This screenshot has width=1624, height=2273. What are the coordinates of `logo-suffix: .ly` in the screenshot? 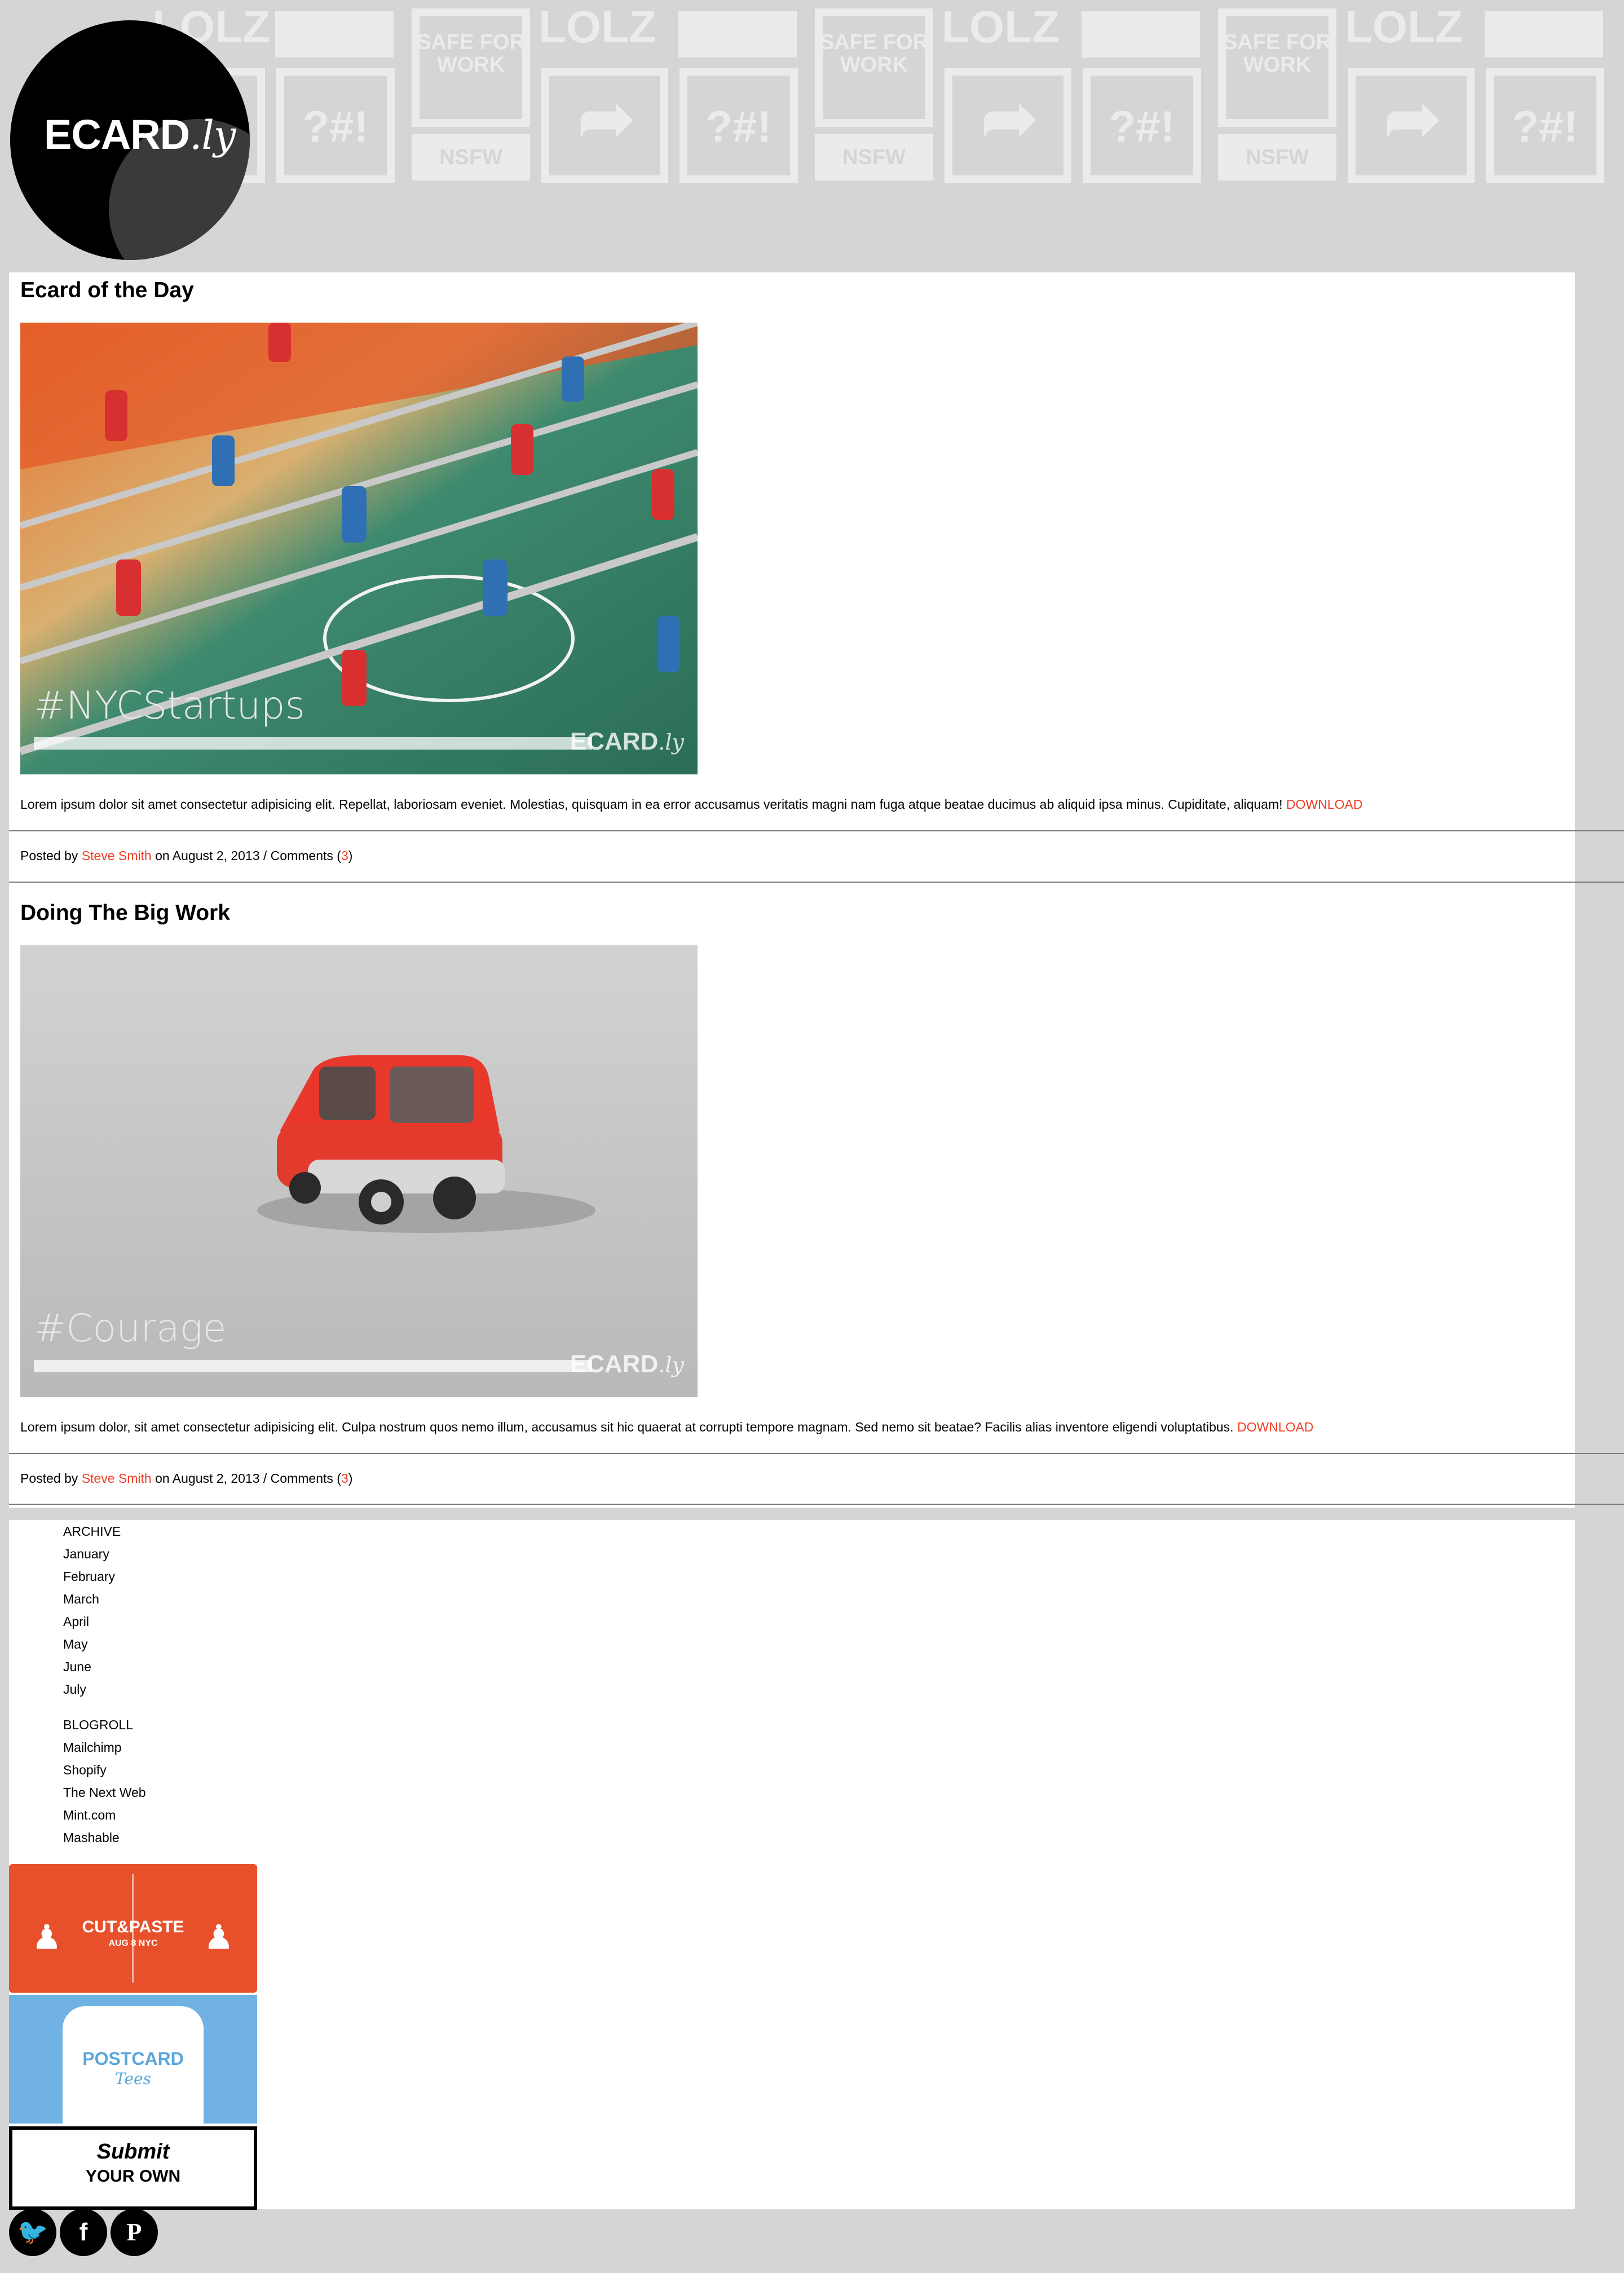 It's located at (212, 135).